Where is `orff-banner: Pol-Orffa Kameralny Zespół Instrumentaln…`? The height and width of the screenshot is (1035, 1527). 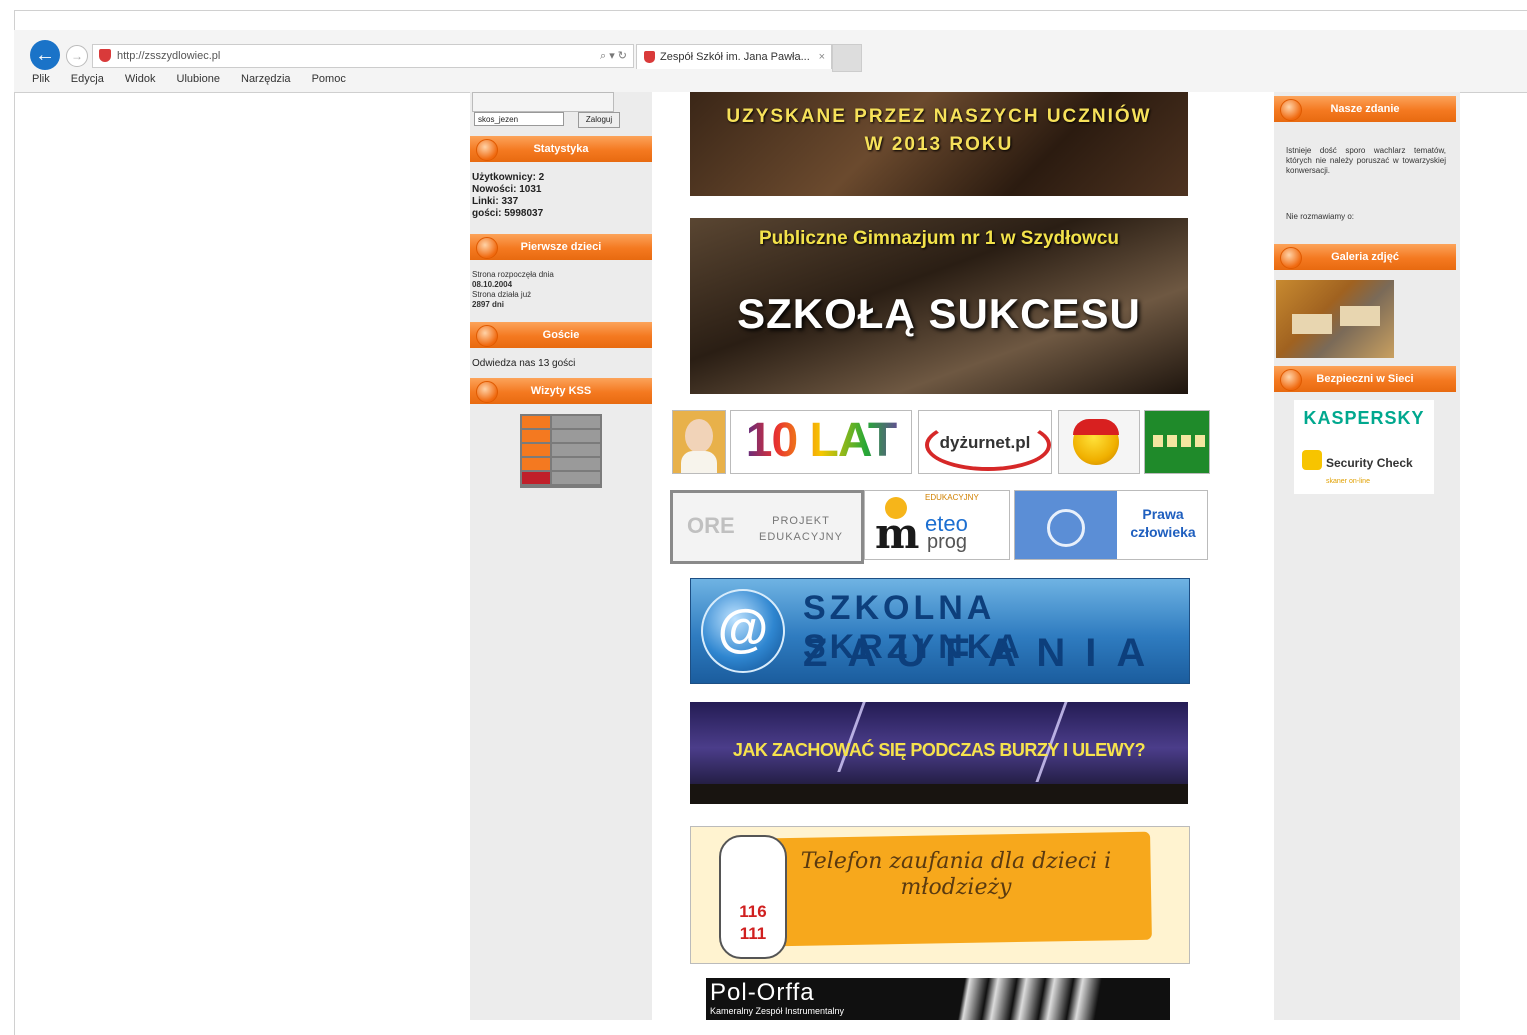 orff-banner: Pol-Orffa Kameralny Zespół Instrumentaln… is located at coordinates (938, 999).